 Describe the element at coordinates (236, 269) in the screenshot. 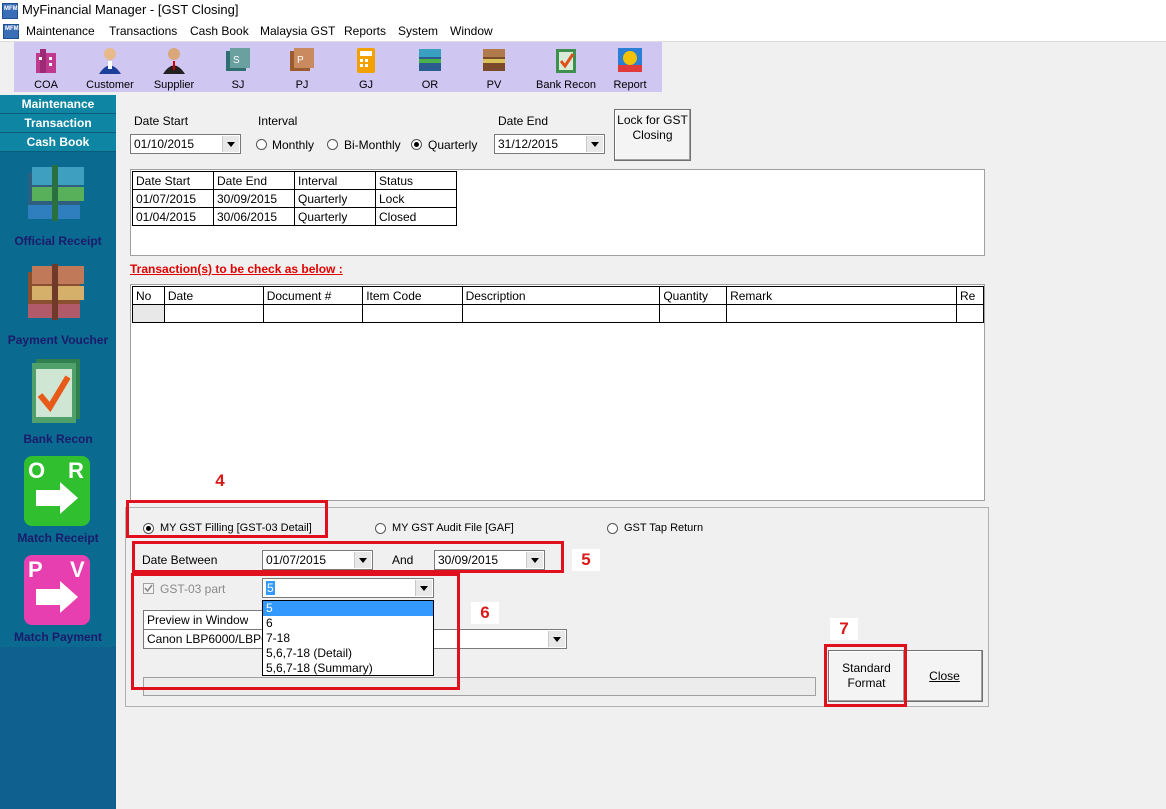

I see `transactions-check-label: Transaction(s) to be check as below :` at that location.